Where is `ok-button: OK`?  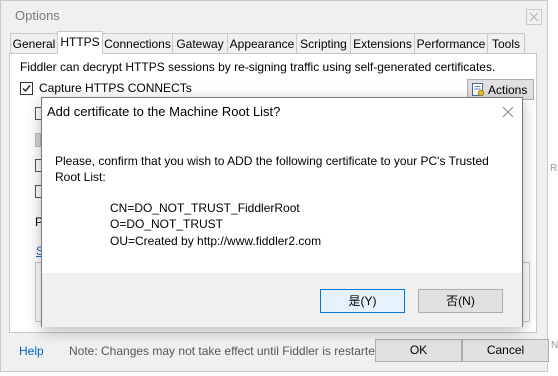 ok-button: OK is located at coordinates (418, 350).